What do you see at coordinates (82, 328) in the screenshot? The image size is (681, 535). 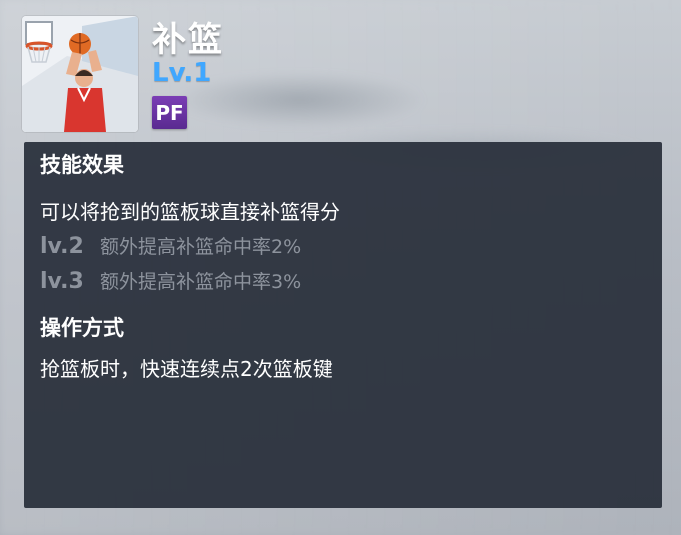 I see `operation-heading: 操作方式` at bounding box center [82, 328].